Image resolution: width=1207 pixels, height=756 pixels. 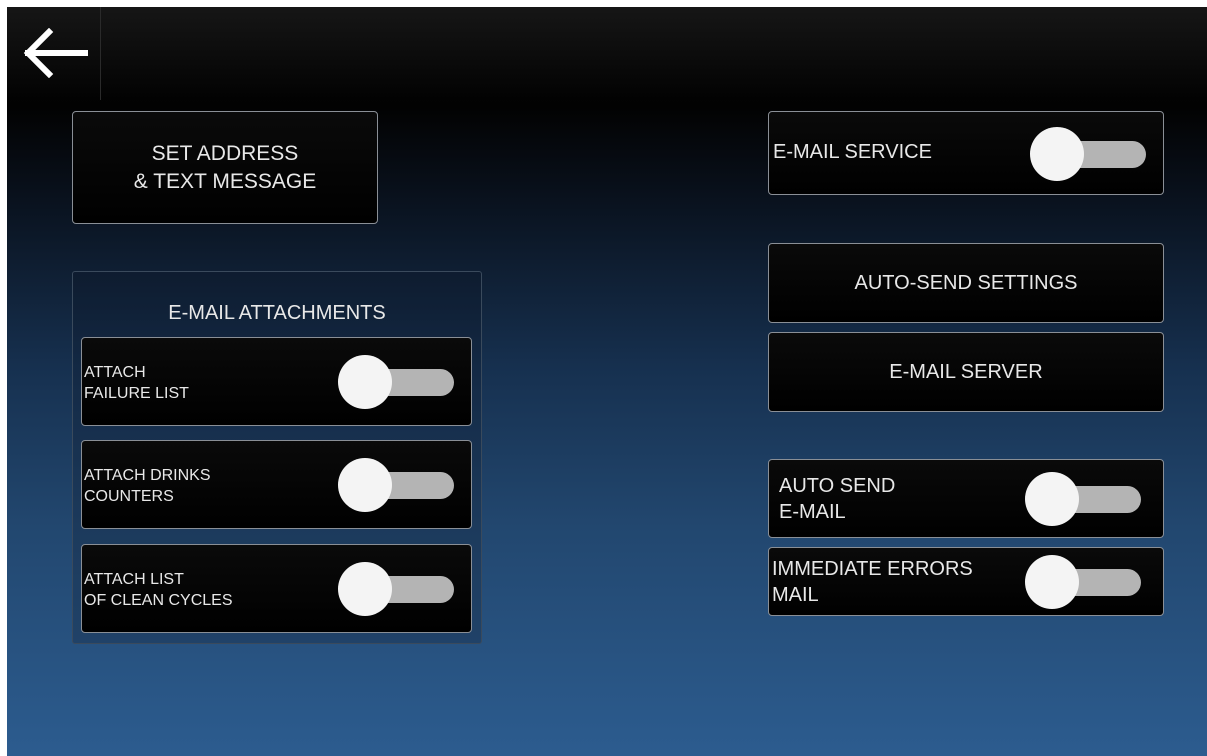 What do you see at coordinates (837, 499) in the screenshot?
I see `auto-send-email-label: AUTO SEND E-MAIL` at bounding box center [837, 499].